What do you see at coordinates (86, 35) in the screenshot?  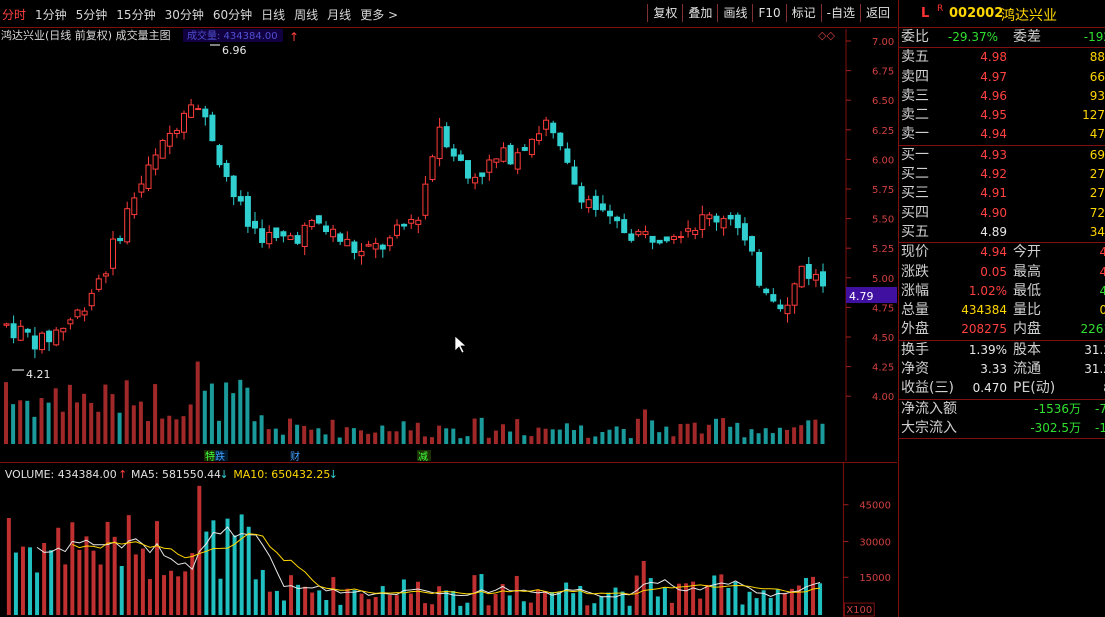 I see `chart-title: 鸿达兴业(日线 前复权) 成交量主图` at bounding box center [86, 35].